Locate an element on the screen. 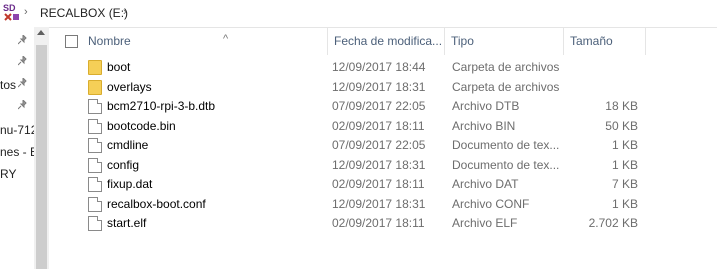 The width and height of the screenshot is (717, 269). column-type: Tipo is located at coordinates (504, 41).